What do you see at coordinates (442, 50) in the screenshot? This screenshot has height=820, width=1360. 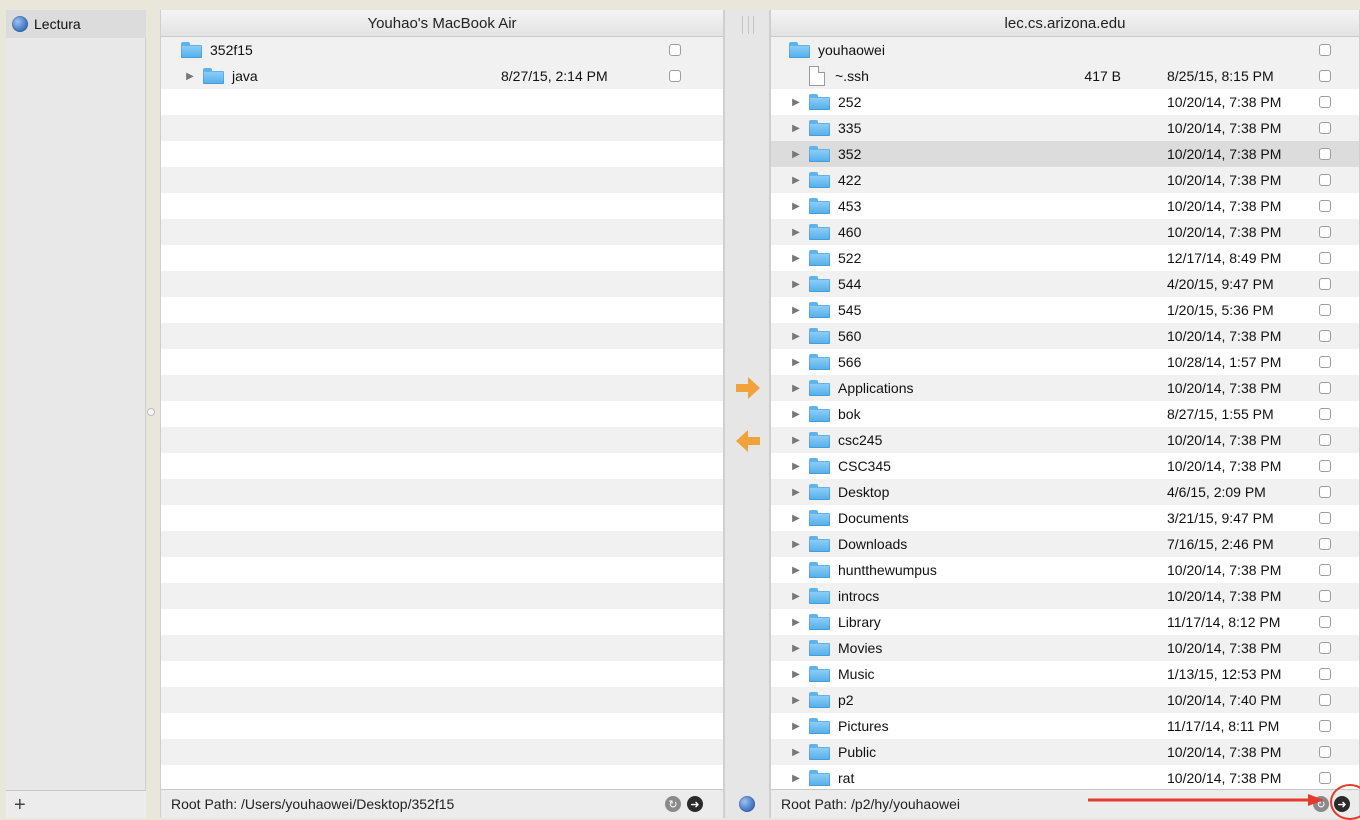 I see `root-folder-row: 352f15` at bounding box center [442, 50].